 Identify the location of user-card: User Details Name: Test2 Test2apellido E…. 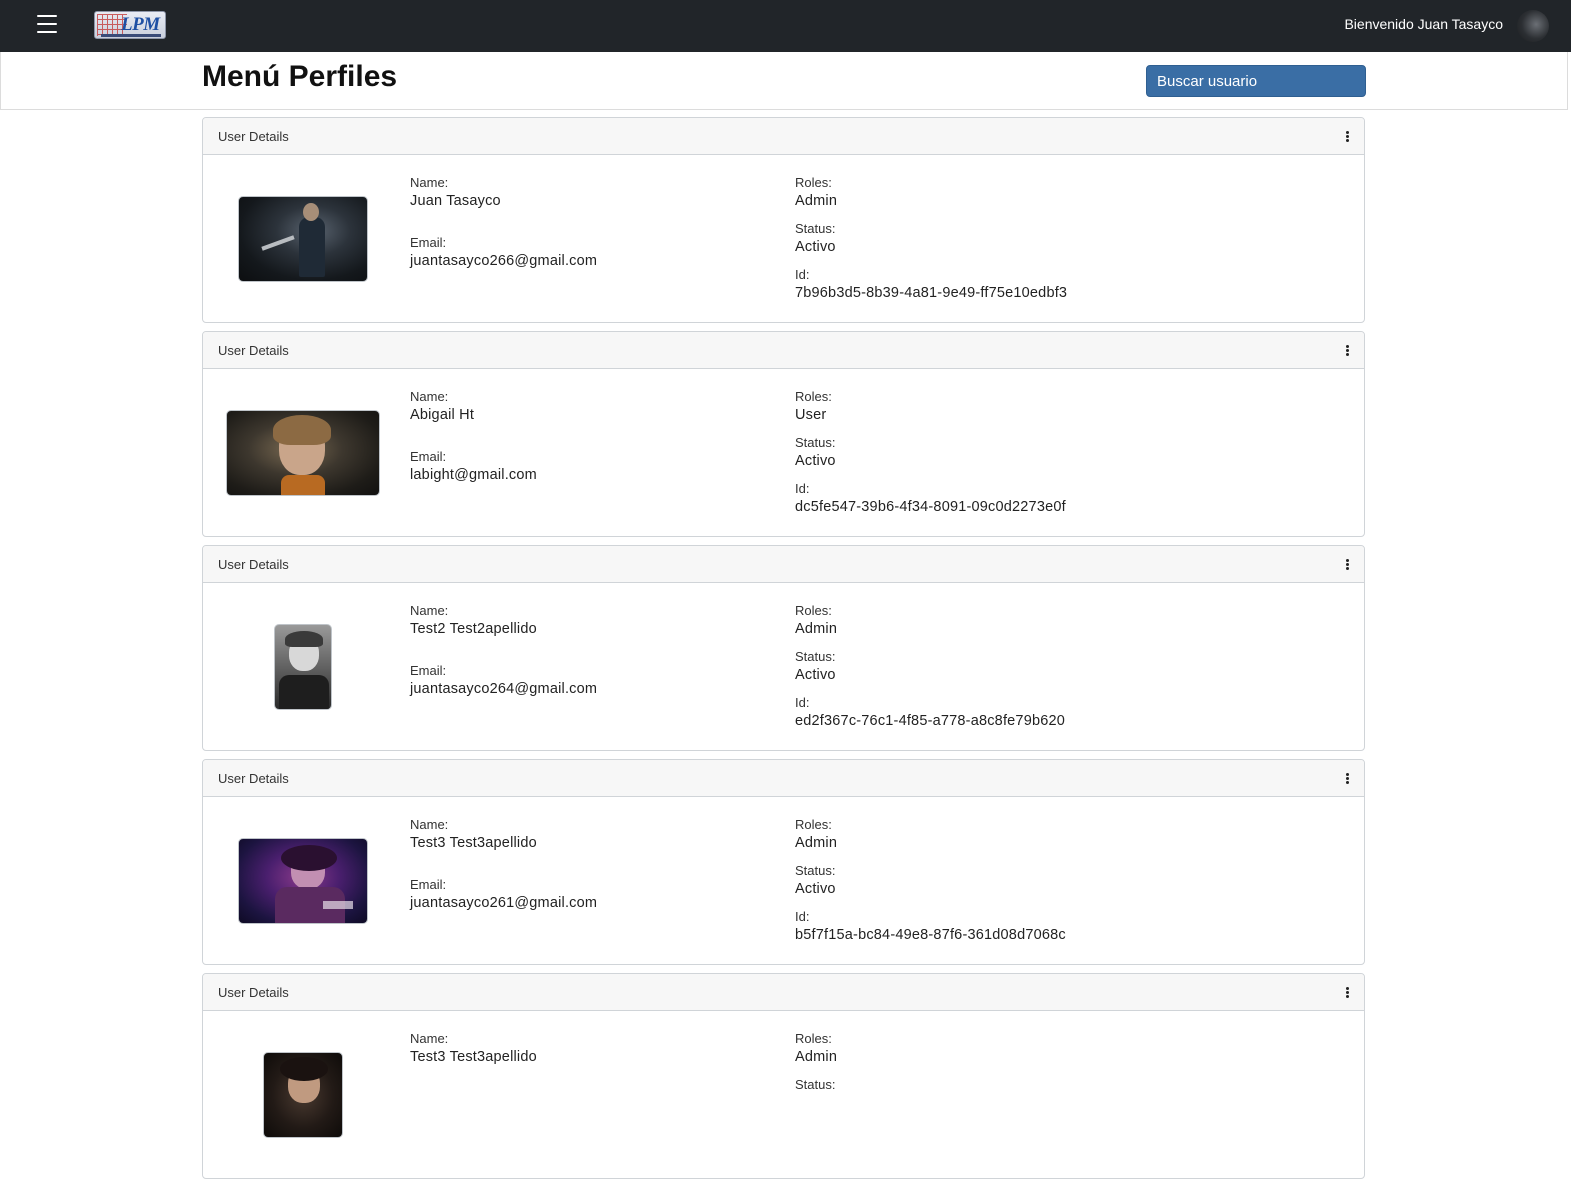
(783, 648).